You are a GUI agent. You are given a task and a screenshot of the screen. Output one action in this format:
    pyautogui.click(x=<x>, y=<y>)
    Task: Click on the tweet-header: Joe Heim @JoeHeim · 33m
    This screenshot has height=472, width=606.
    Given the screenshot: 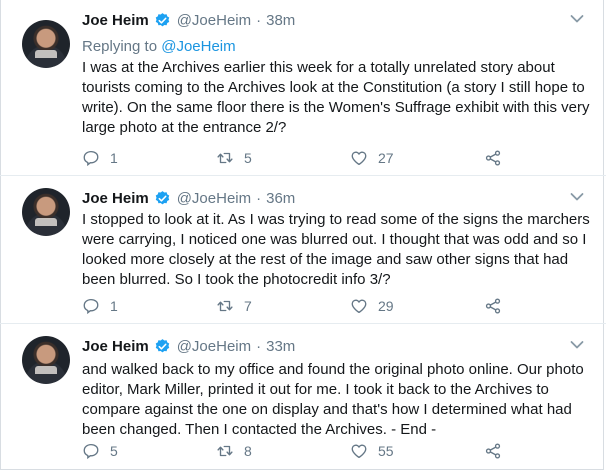 What is the action you would take?
    pyautogui.click(x=188, y=346)
    